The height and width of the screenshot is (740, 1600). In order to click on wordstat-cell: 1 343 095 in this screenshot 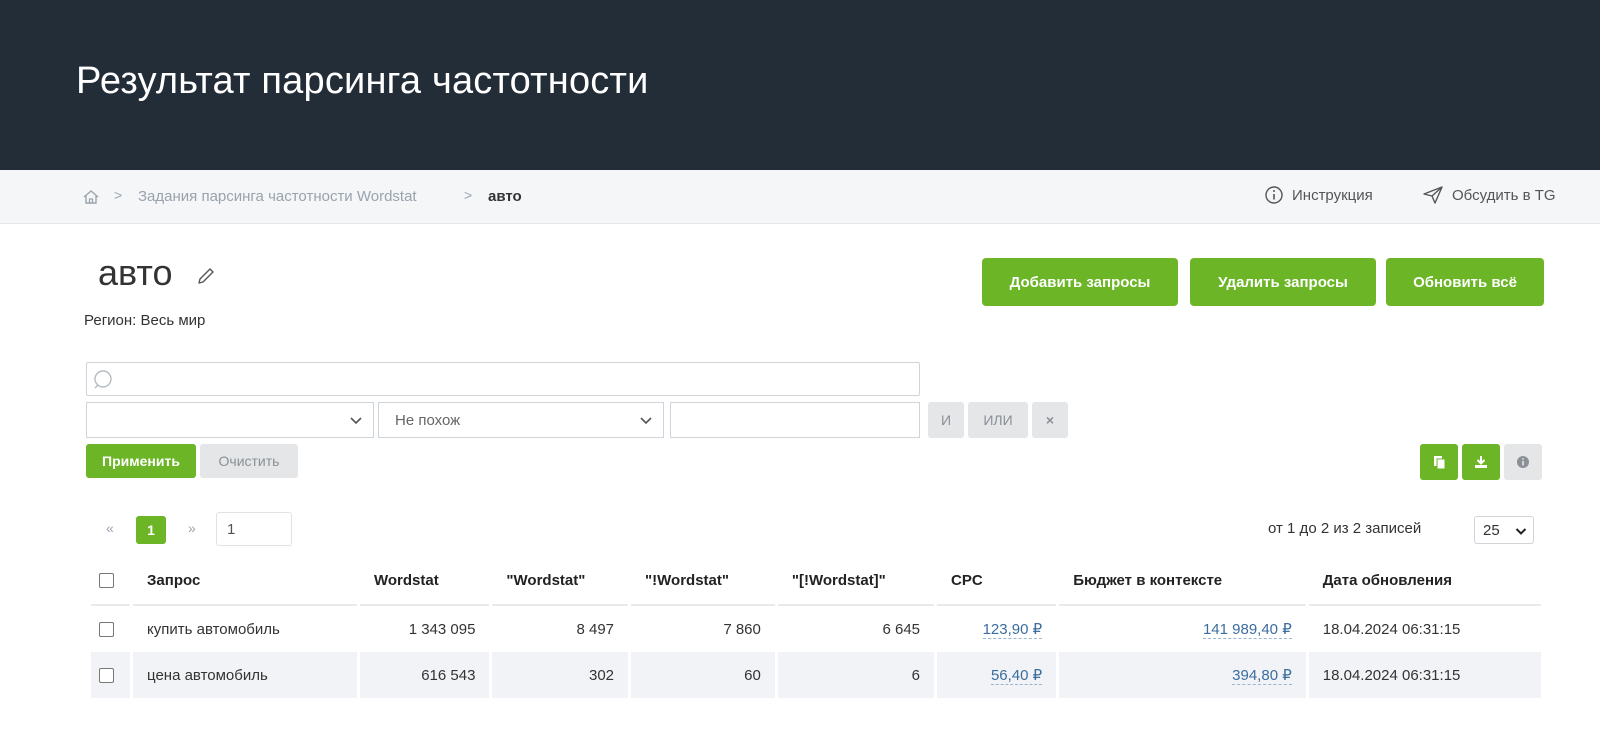, I will do `click(442, 629)`.